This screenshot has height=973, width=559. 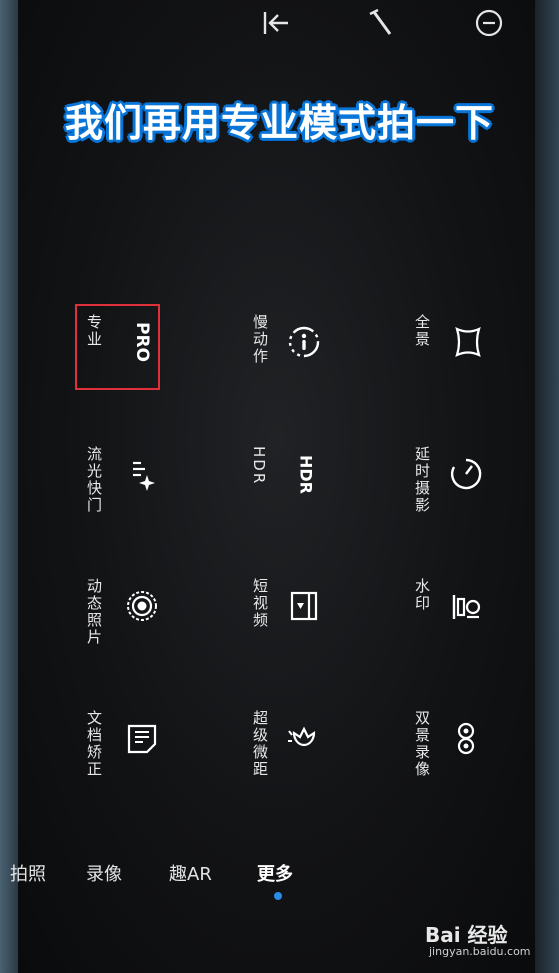 I want to click on dual-view-icon, so click(x=466, y=738).